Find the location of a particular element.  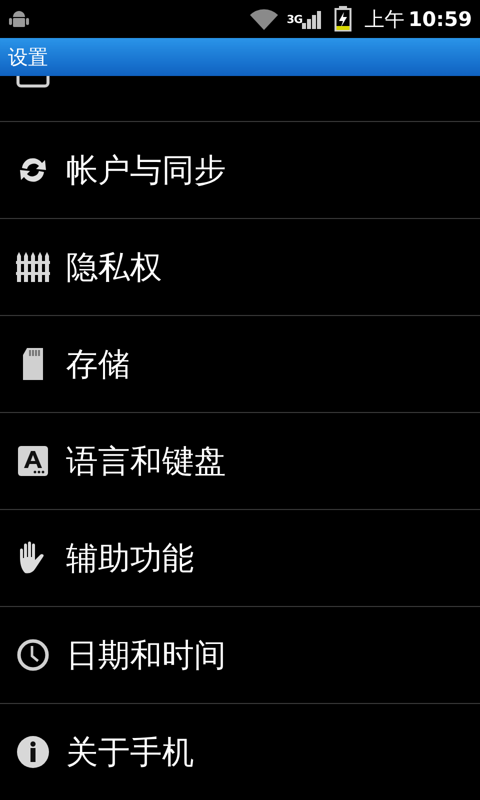

clock-icon is located at coordinates (33, 655).